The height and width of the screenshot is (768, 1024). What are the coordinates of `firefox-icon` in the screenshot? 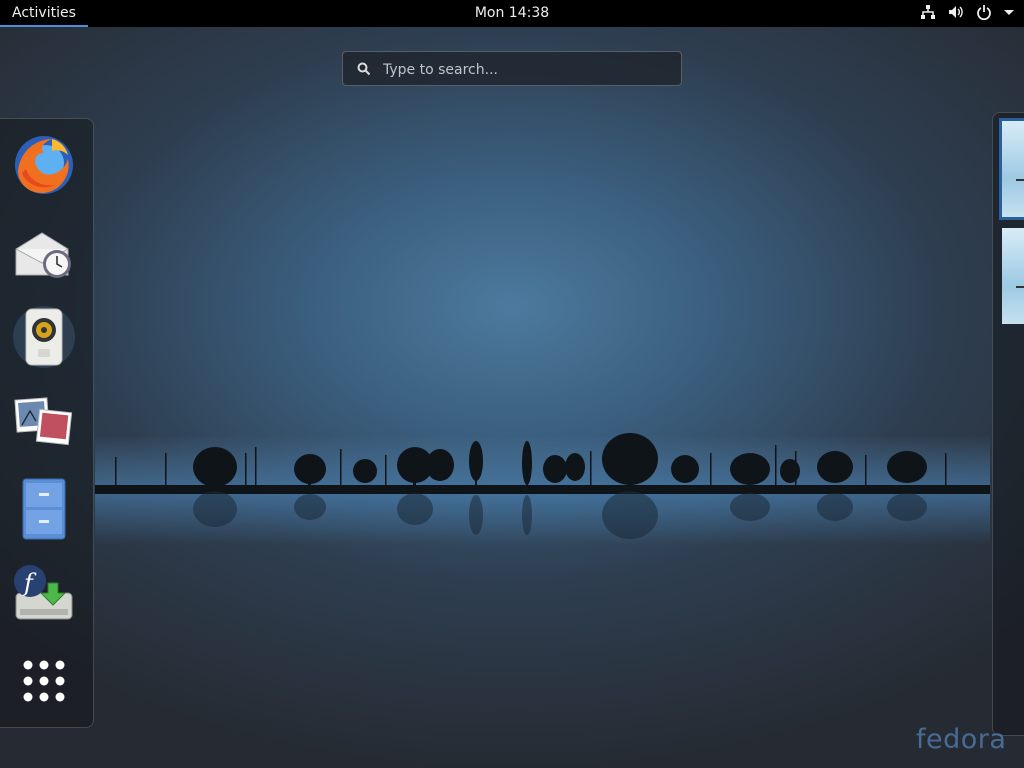 It's located at (44, 165).